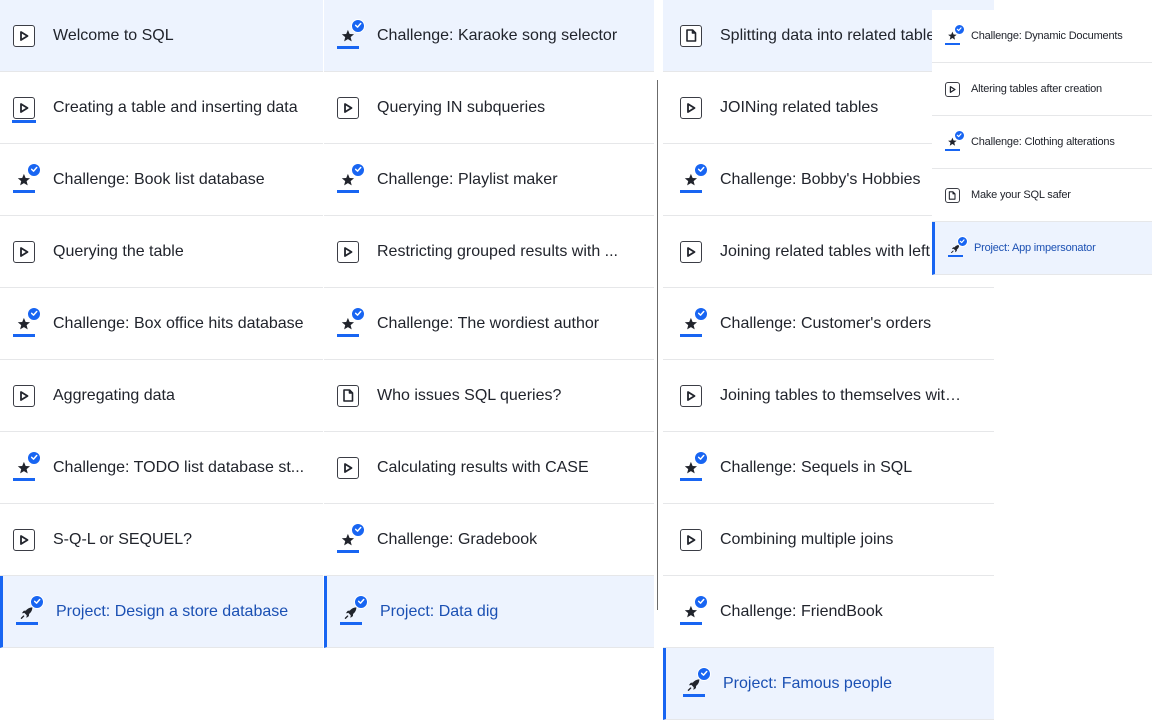 The image size is (1152, 720). I want to click on item-title: Calculating results with CASE, so click(483, 467).